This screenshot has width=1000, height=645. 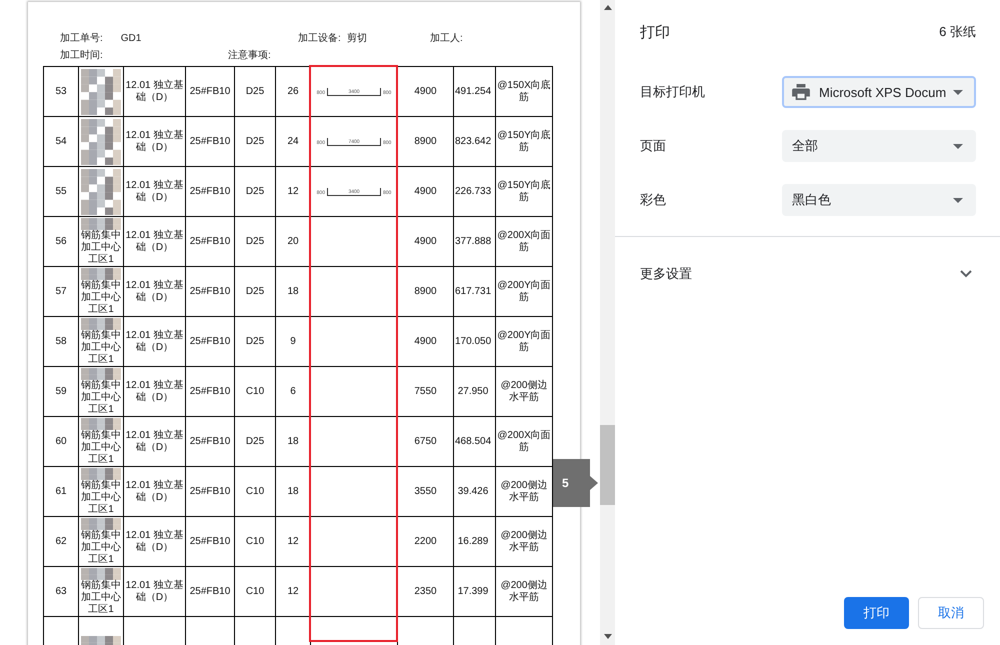 I want to click on table-cell-text: 39.426, so click(x=473, y=492).